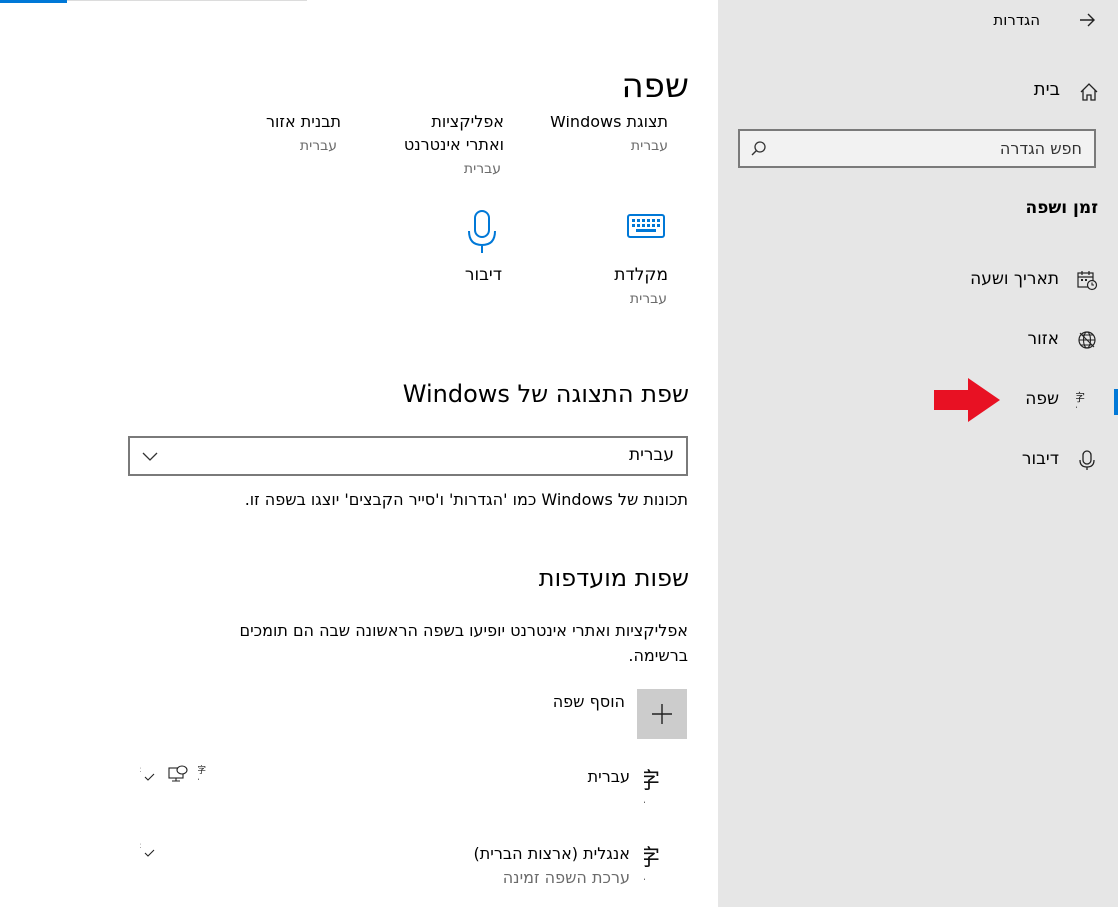  I want to click on sidebar-item-date-time: תאריך ושעה, so click(918, 281).